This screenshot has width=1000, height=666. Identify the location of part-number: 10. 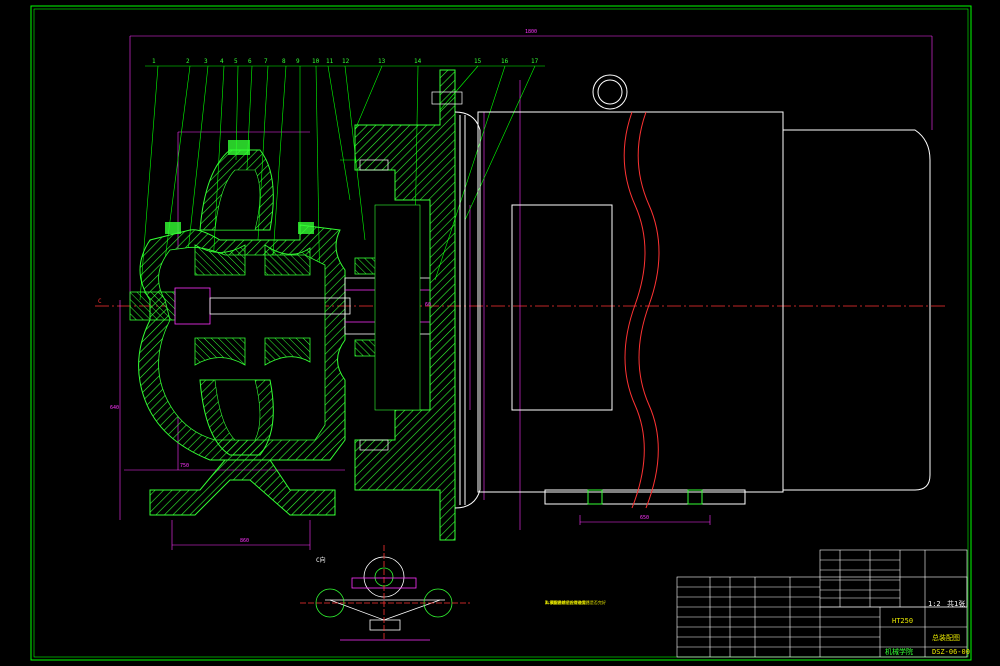
(316, 61).